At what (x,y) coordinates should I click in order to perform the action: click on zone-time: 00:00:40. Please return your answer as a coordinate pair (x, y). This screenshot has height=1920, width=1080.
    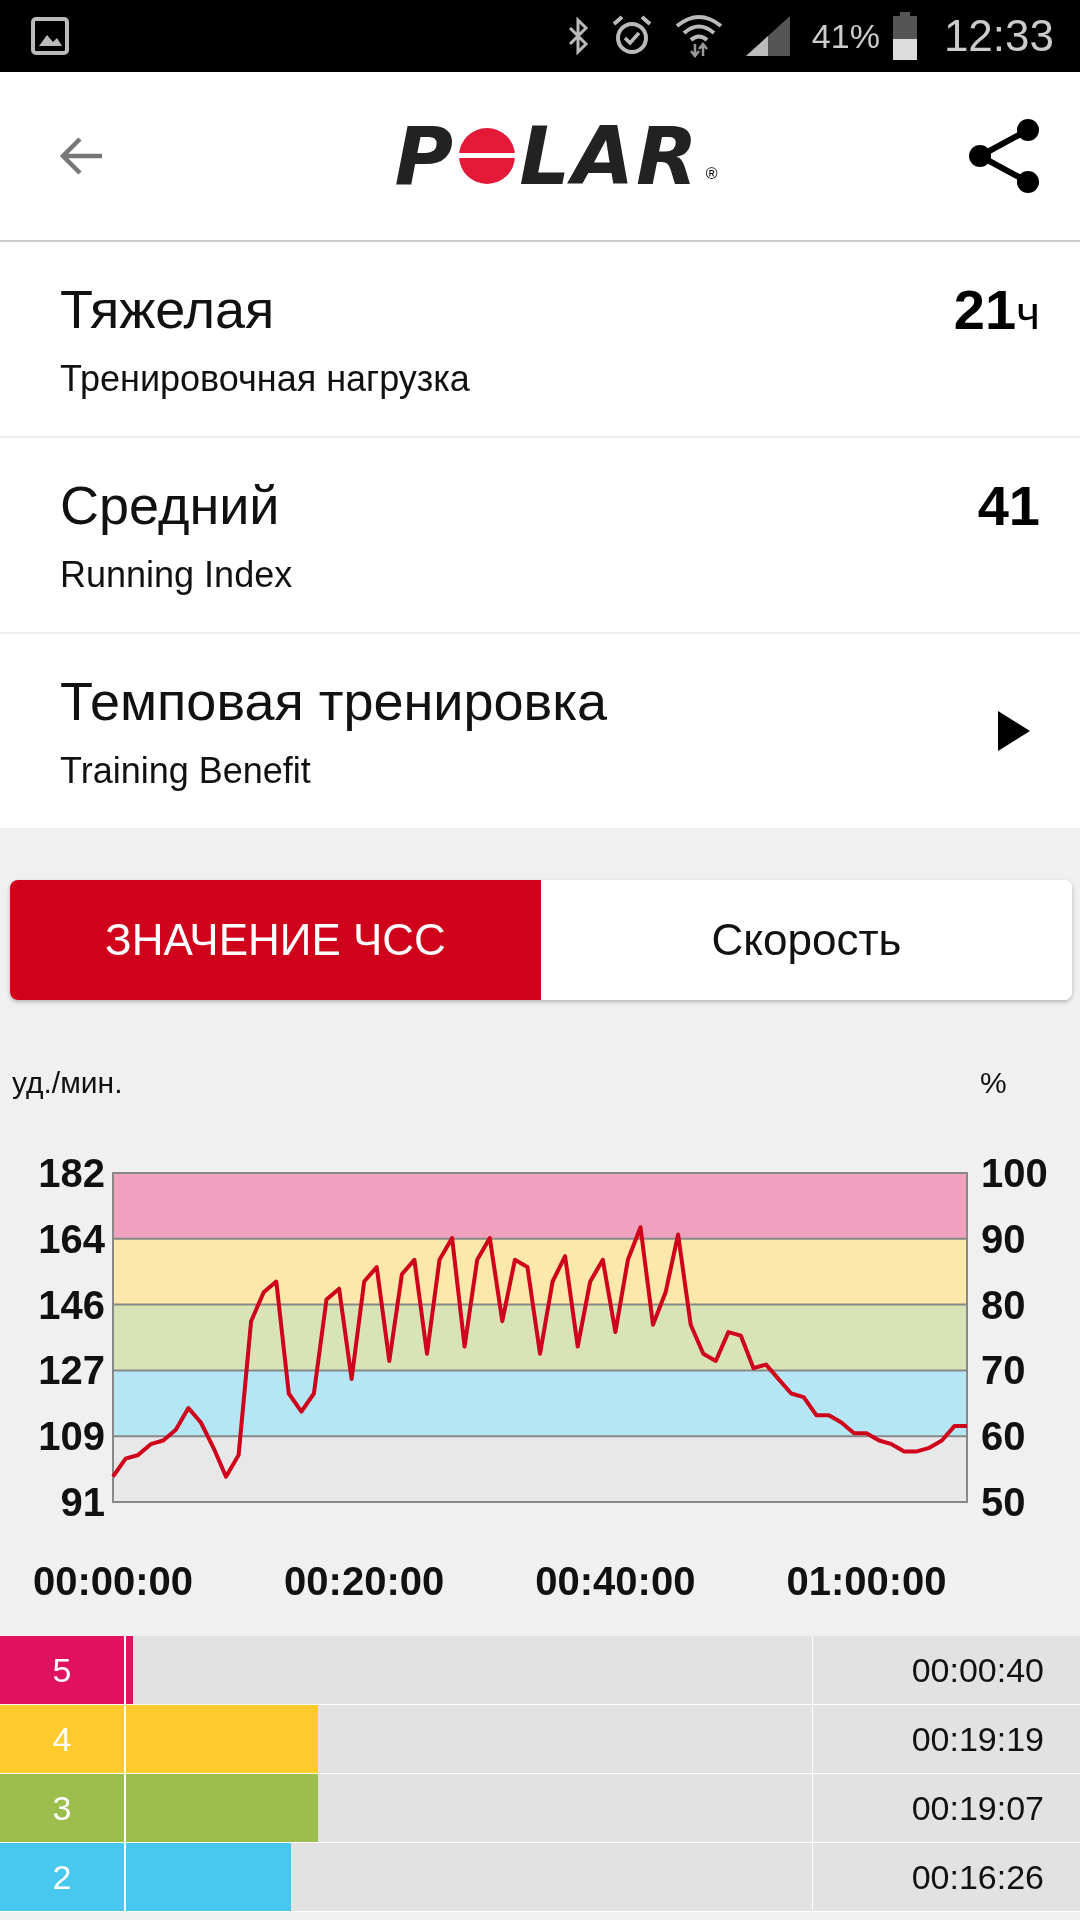
    Looking at the image, I should click on (977, 1670).